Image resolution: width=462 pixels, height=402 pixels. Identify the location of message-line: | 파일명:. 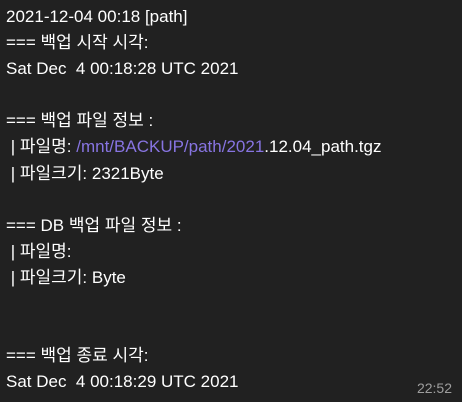
(39, 251).